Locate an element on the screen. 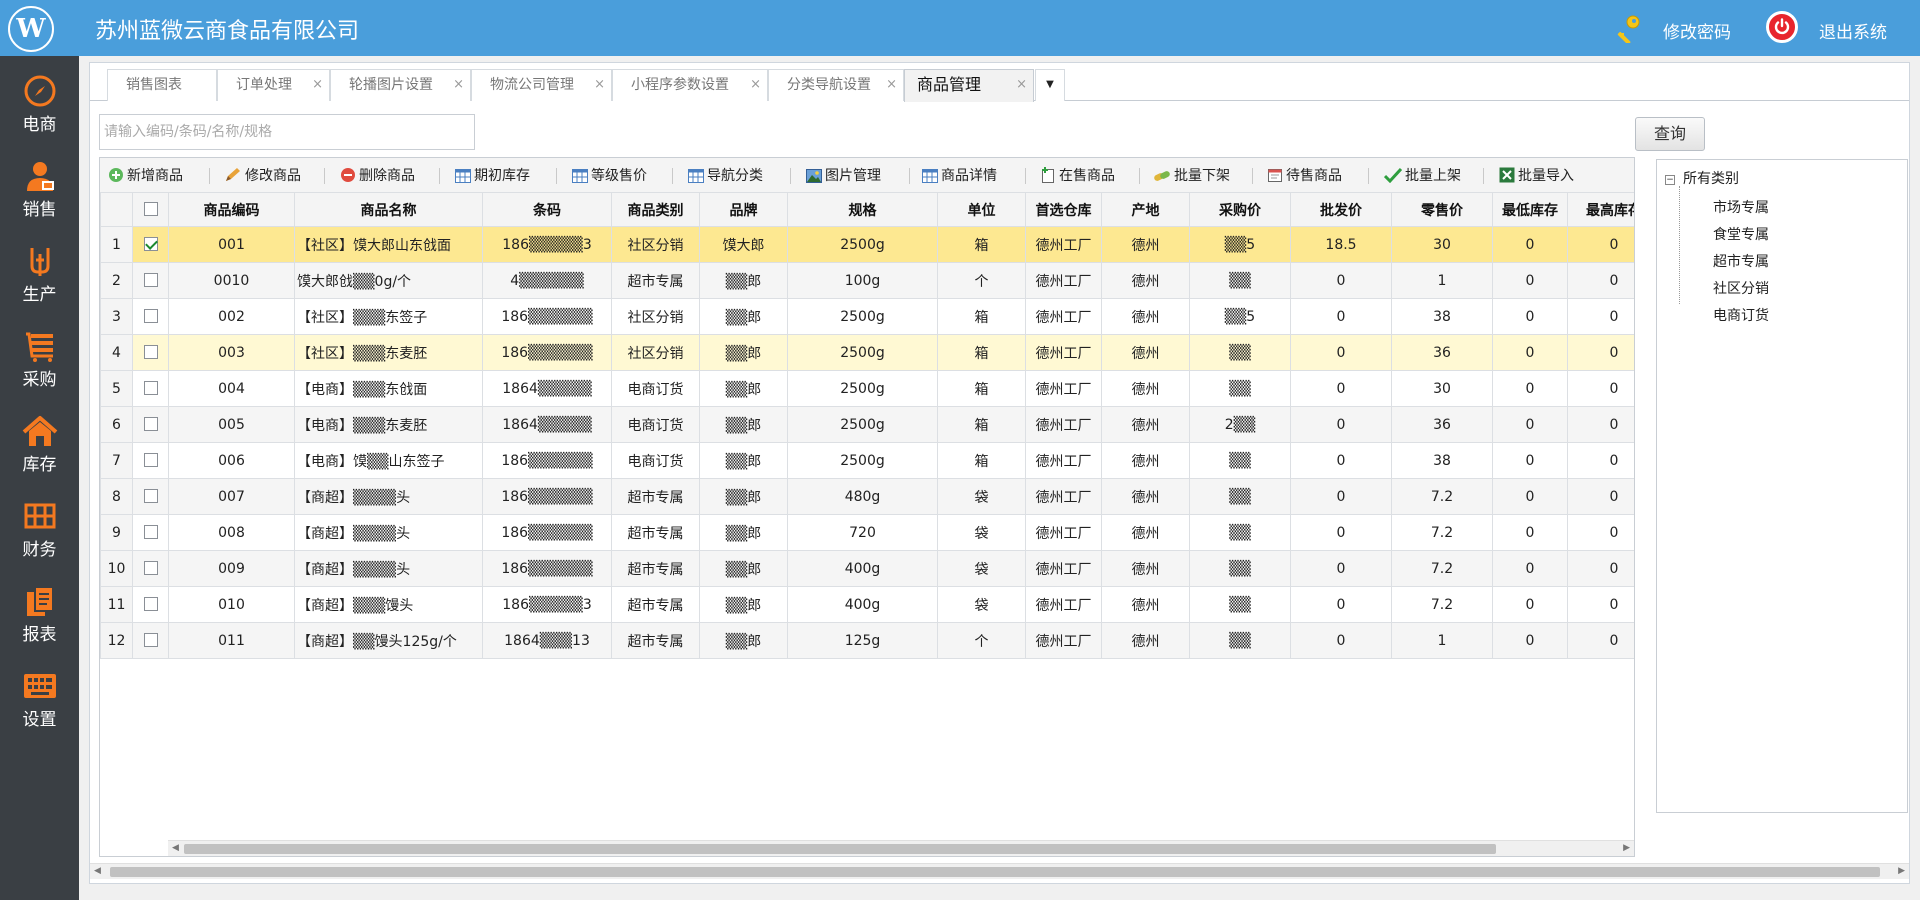 Image resolution: width=1920 pixels, height=900 pixels. tree-item: 社区分销 is located at coordinates (1741, 288).